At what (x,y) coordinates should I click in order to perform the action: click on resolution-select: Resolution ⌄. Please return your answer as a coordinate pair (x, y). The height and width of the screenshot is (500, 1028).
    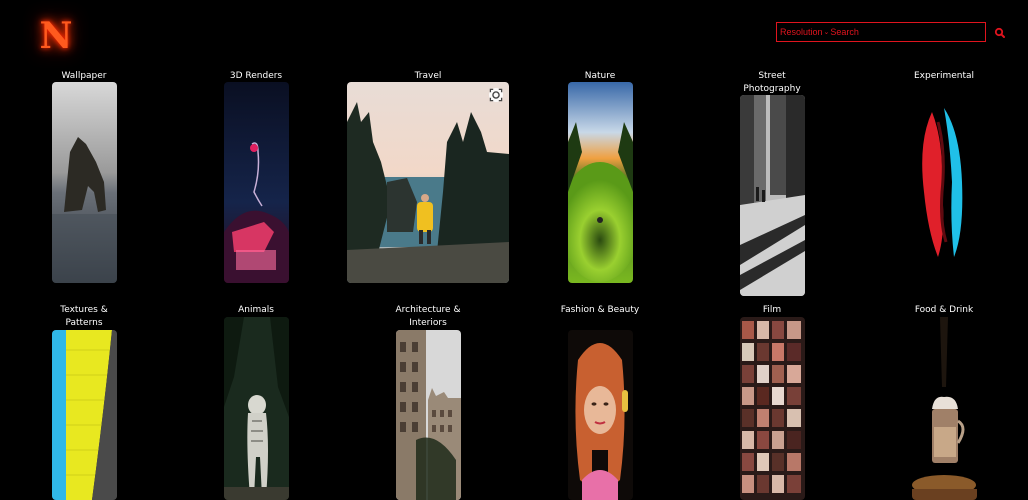
    Looking at the image, I should click on (804, 32).